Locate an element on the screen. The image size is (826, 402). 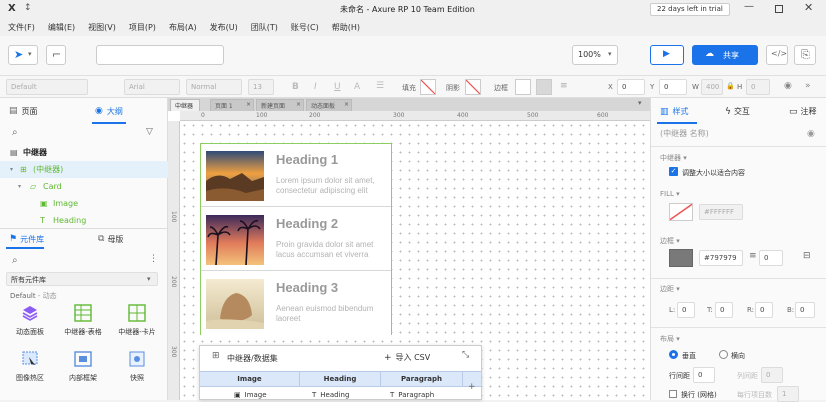
padding-bottom-input: 0 is located at coordinates (805, 310).